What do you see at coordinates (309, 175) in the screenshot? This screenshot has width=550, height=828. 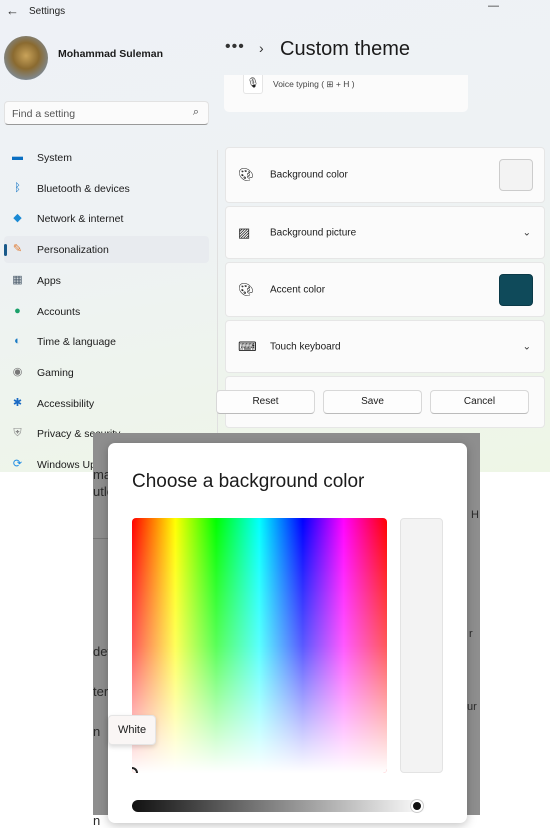 I see `card-label: Background color` at bounding box center [309, 175].